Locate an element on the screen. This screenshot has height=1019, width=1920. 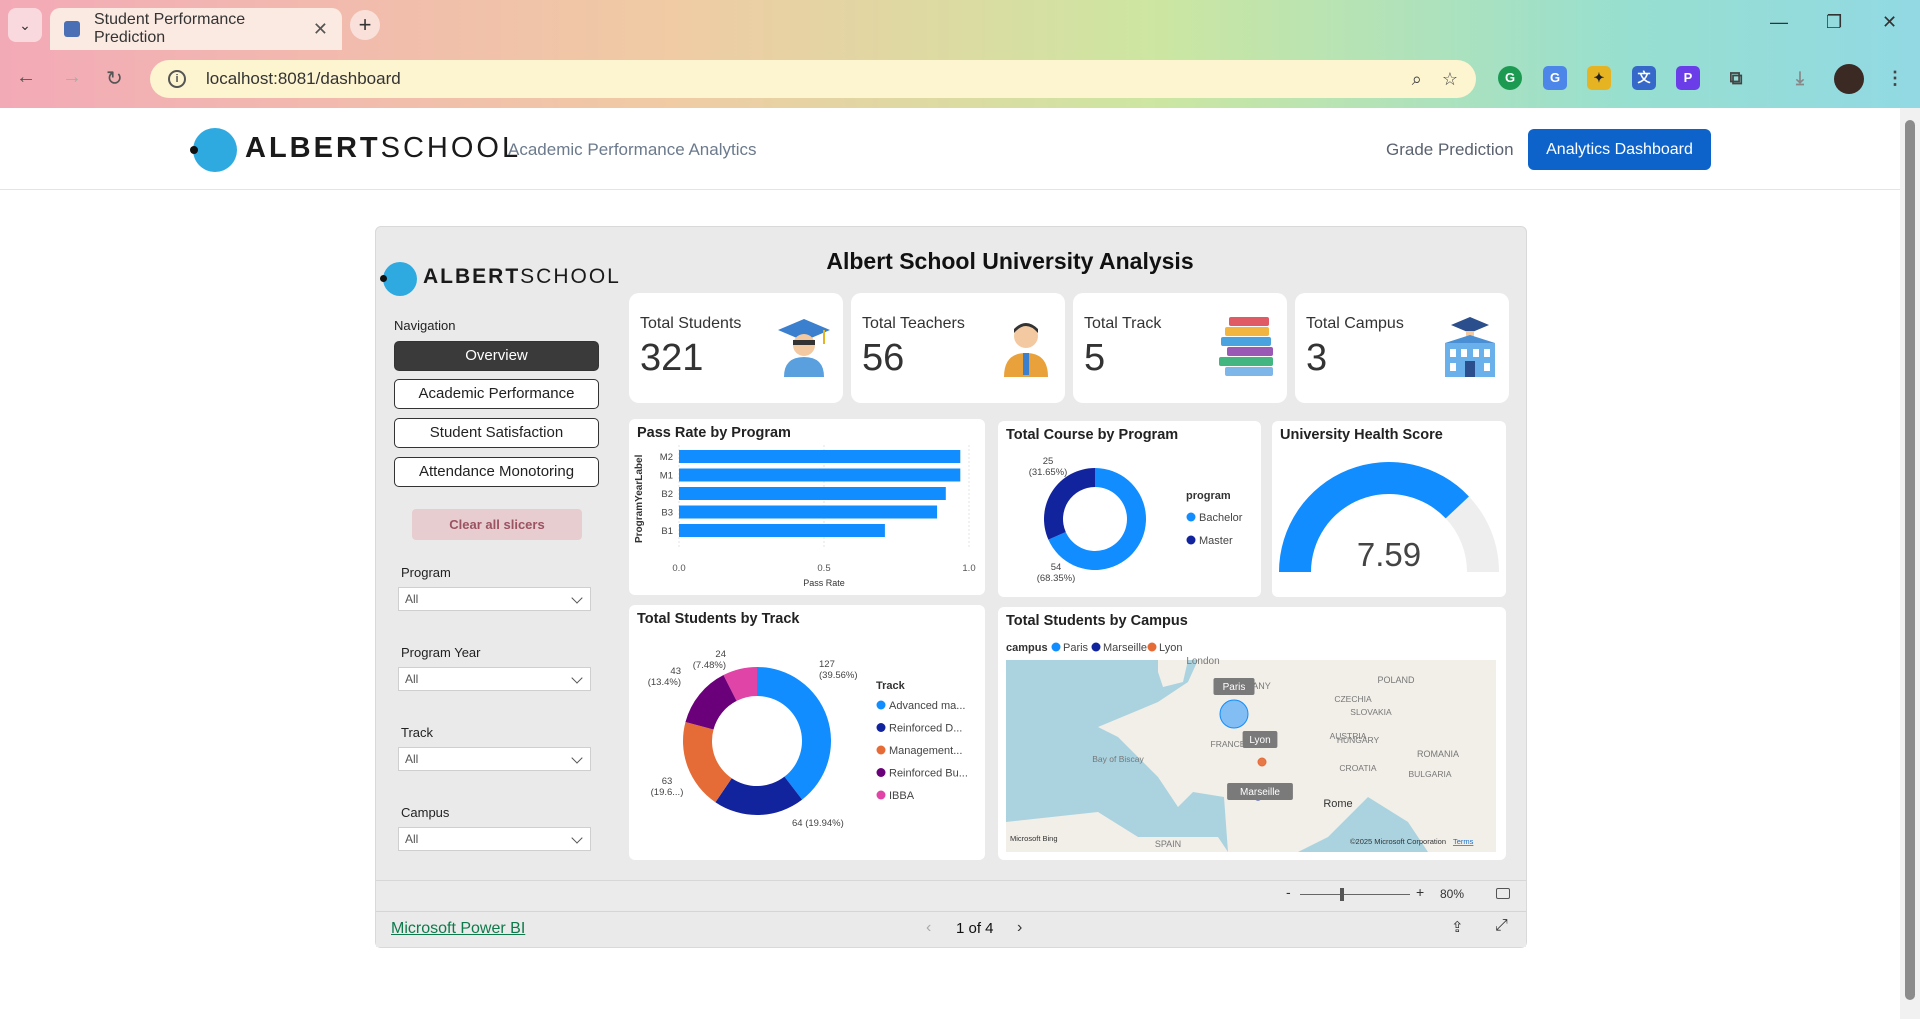
browser-tab: Student Performance Prediction ✕ is located at coordinates (196, 29).